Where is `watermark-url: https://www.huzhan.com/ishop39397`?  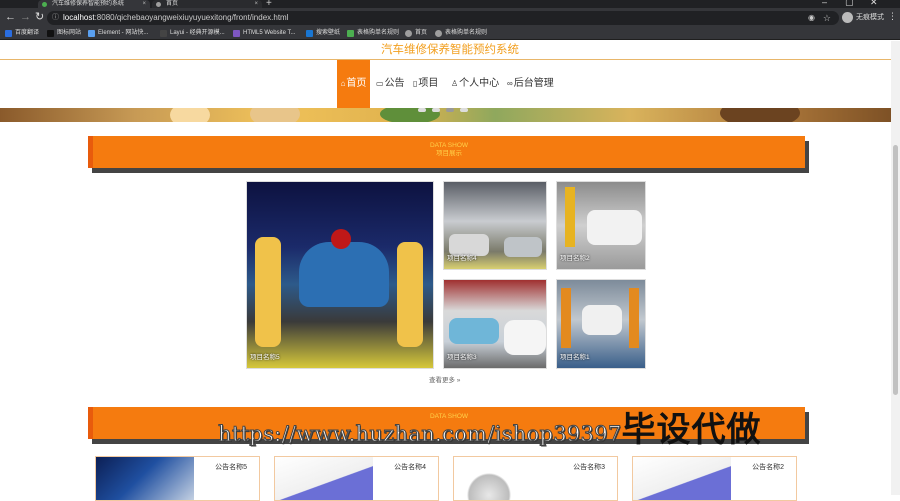 watermark-url: https://www.huzhan.com/ishop39397 is located at coordinates (420, 434).